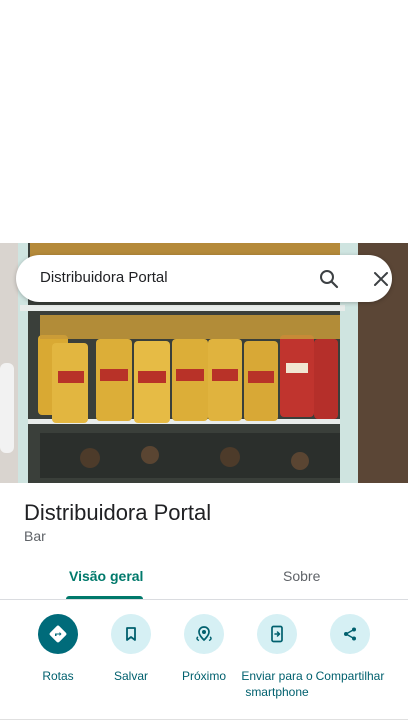 Image resolution: width=408 pixels, height=726 pixels. What do you see at coordinates (131, 634) in the screenshot?
I see `bookmark-icon` at bounding box center [131, 634].